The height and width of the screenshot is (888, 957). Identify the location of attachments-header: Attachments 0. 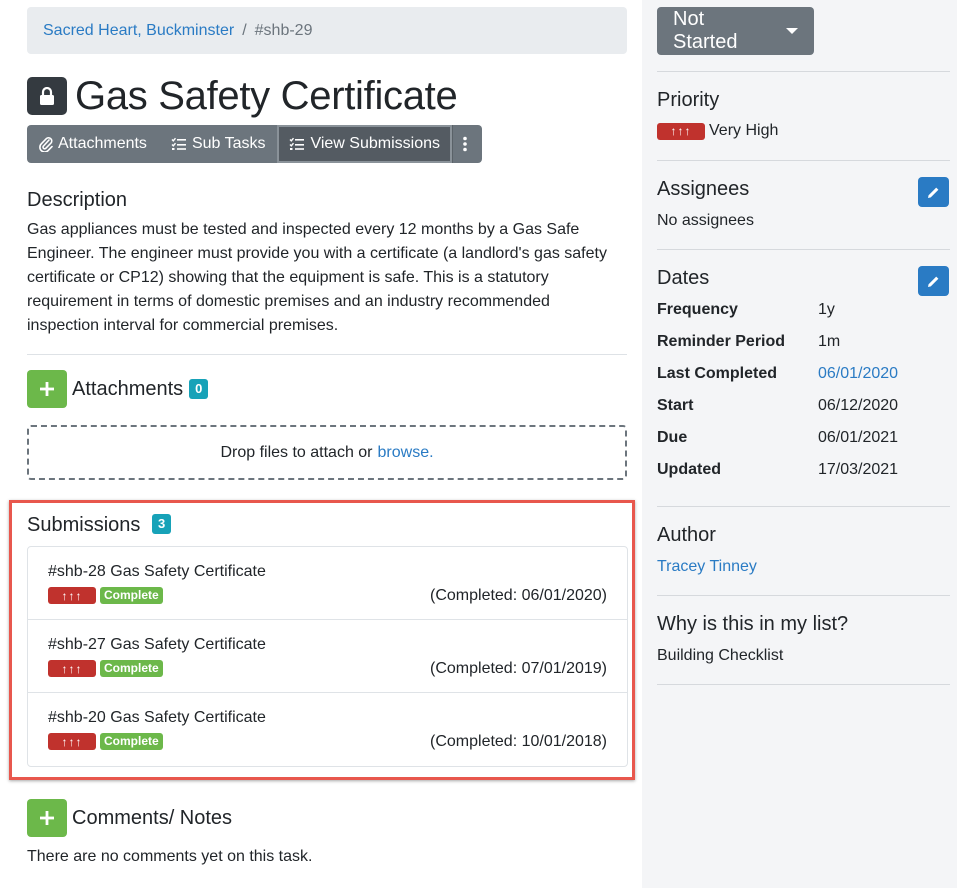
(327, 389).